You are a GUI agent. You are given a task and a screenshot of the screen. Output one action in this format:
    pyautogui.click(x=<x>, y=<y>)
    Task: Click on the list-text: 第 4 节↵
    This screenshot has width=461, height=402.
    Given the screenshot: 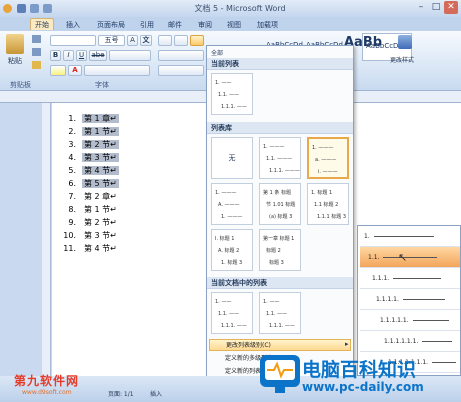 What is the action you would take?
    pyautogui.click(x=100, y=170)
    